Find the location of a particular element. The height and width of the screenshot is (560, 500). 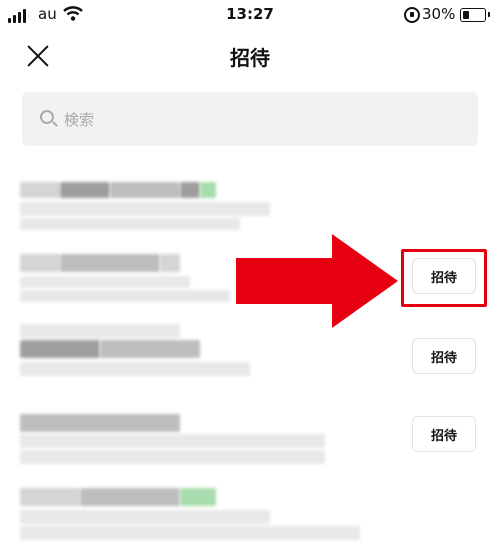

status-bar: au 13:27 30% is located at coordinates (250, 15).